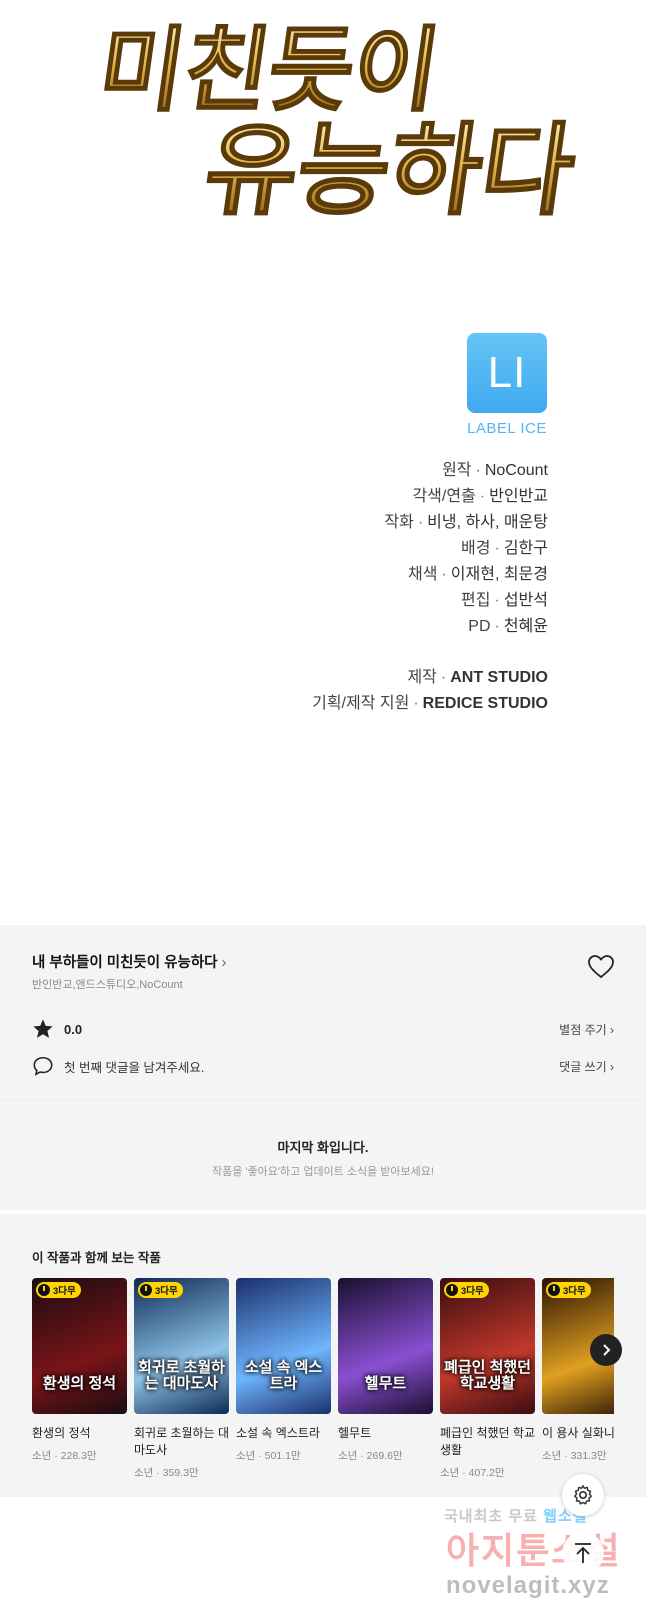  Describe the element at coordinates (64, 1456) in the screenshot. I see `reco-meta: 소년 · 228.3만` at that location.